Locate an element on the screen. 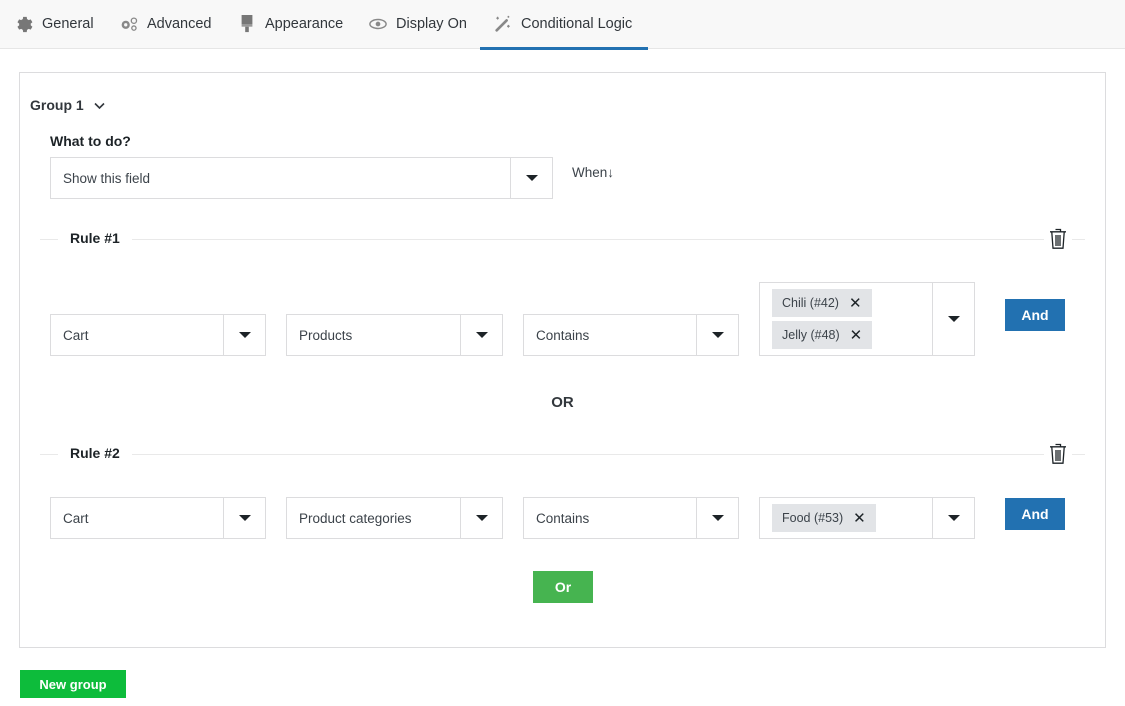  chip-label: Food (#53) is located at coordinates (813, 518).